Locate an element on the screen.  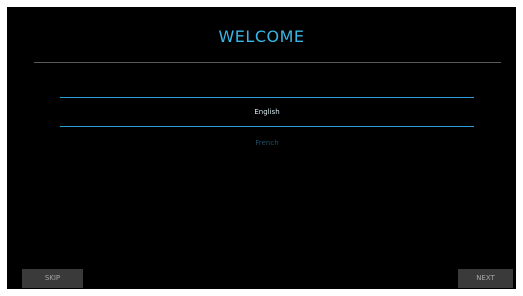
language-option-english: English is located at coordinates (267, 112).